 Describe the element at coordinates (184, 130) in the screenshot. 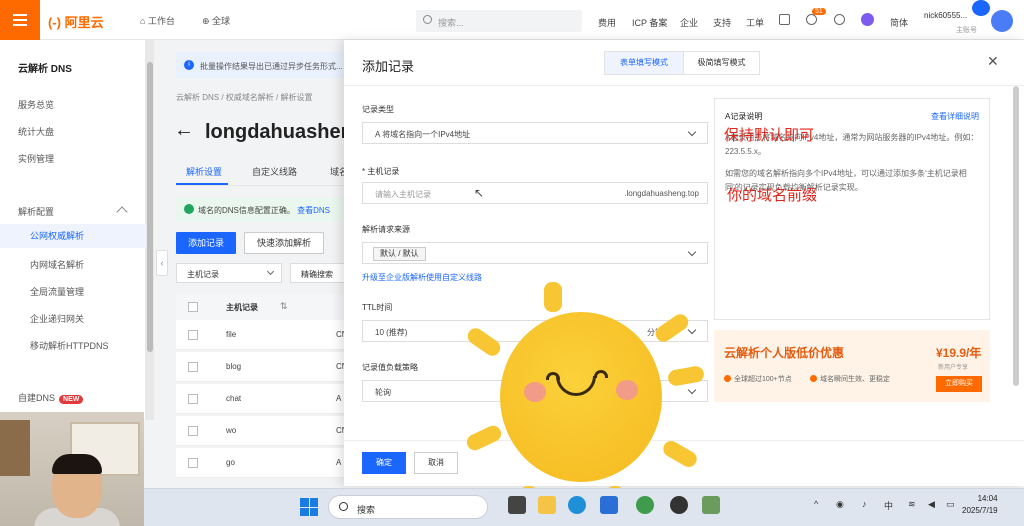

I see `back-arrow-icon: ←` at that location.